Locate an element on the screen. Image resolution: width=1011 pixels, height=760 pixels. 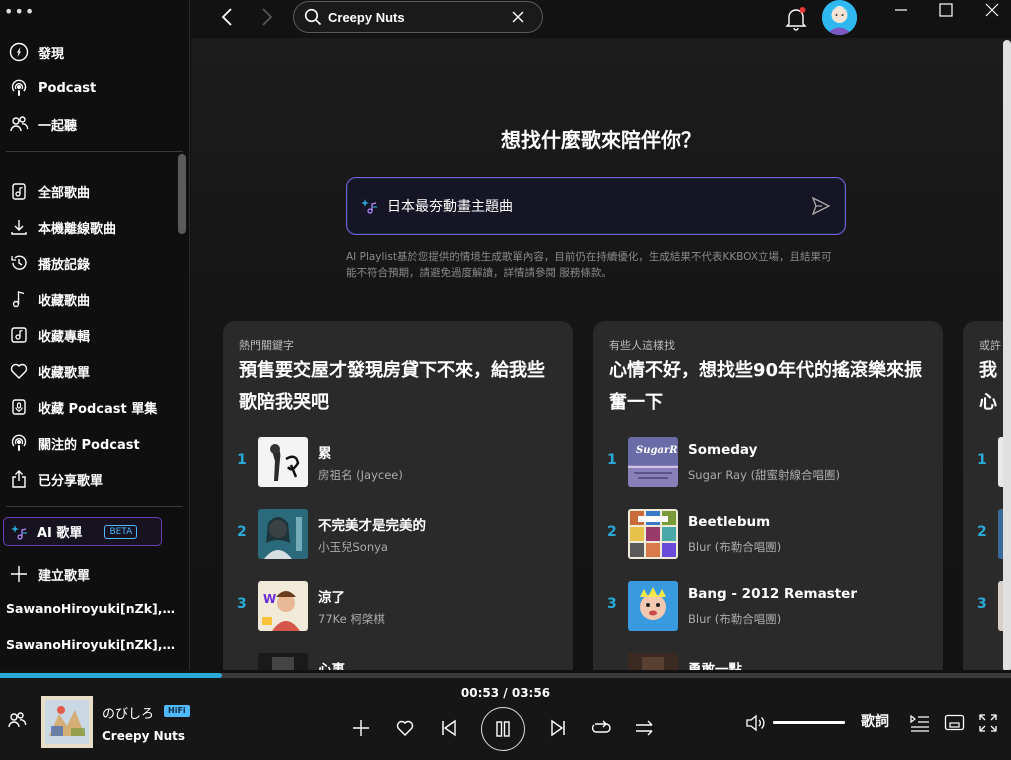
ai-prompt-input: 日本最夯動畫主題曲 is located at coordinates (596, 206).